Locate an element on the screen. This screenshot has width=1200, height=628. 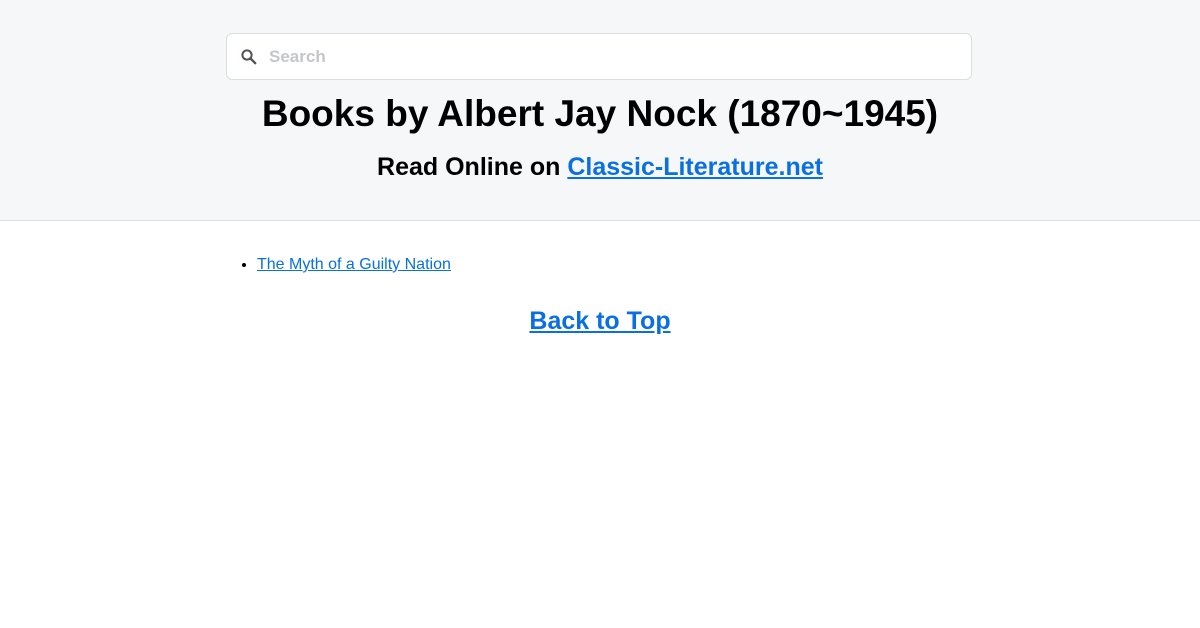
book-link: The Myth of a Guilty Nation is located at coordinates (354, 264).